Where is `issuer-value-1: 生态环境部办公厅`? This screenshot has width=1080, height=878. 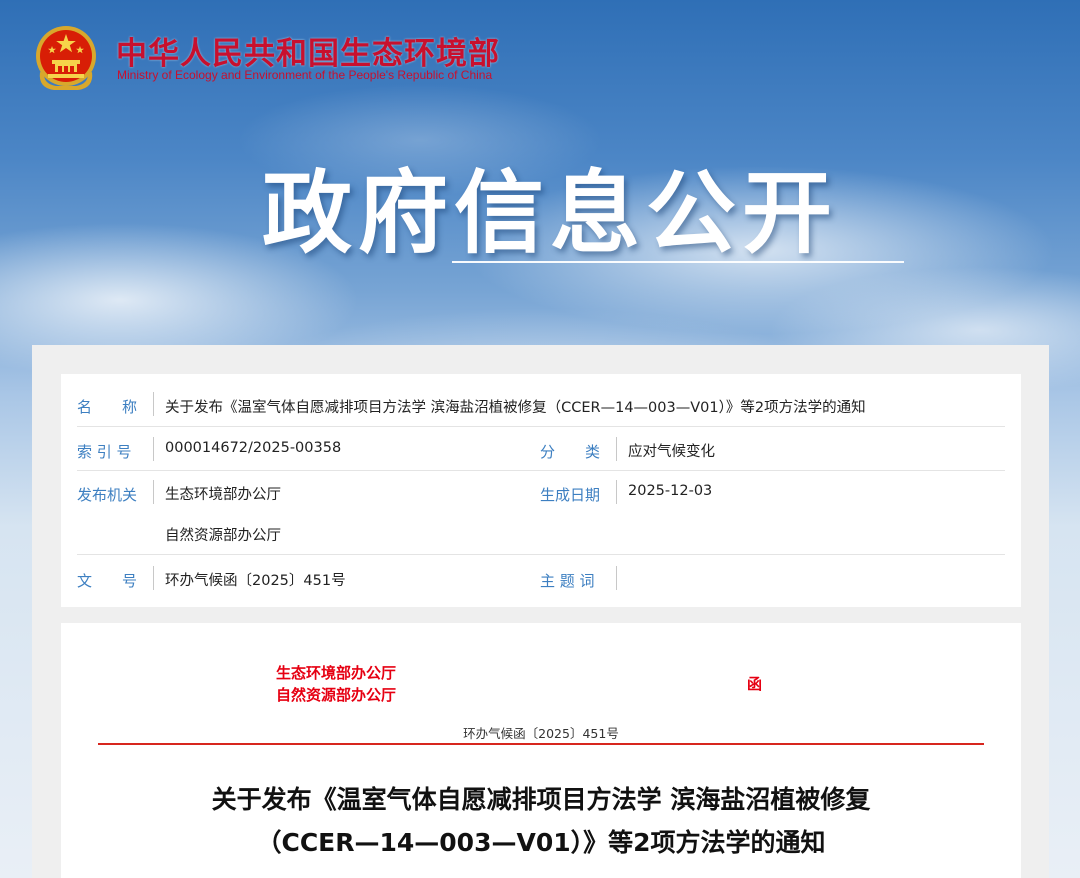 issuer-value-1: 生态环境部办公厅 is located at coordinates (223, 495).